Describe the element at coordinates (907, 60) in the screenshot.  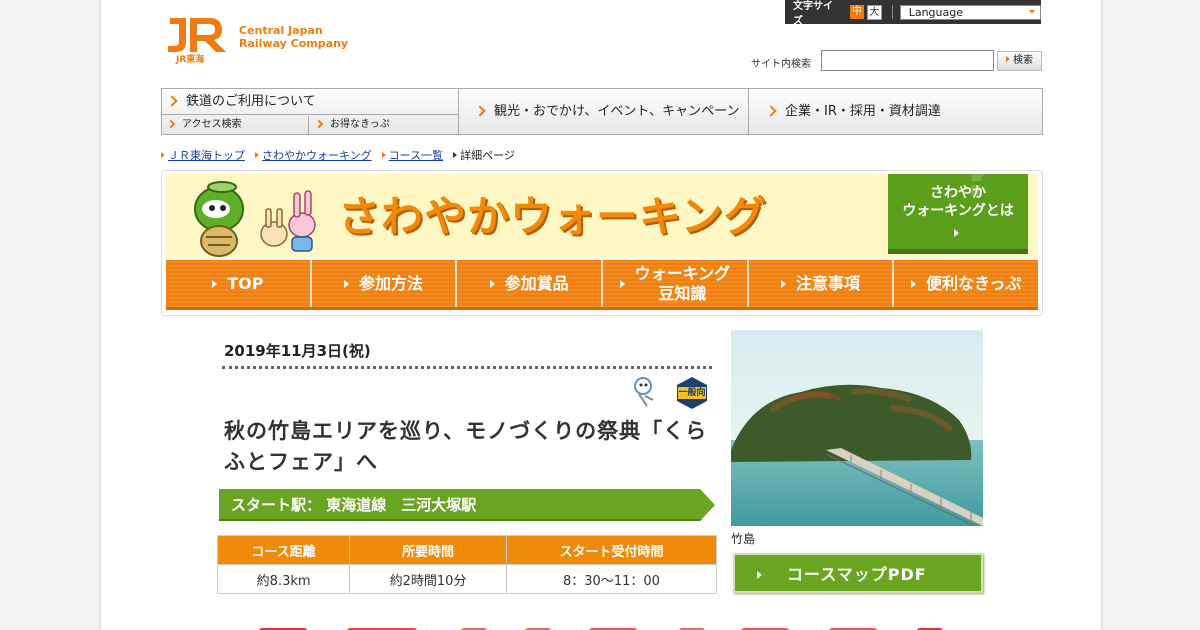
I see `search-input` at that location.